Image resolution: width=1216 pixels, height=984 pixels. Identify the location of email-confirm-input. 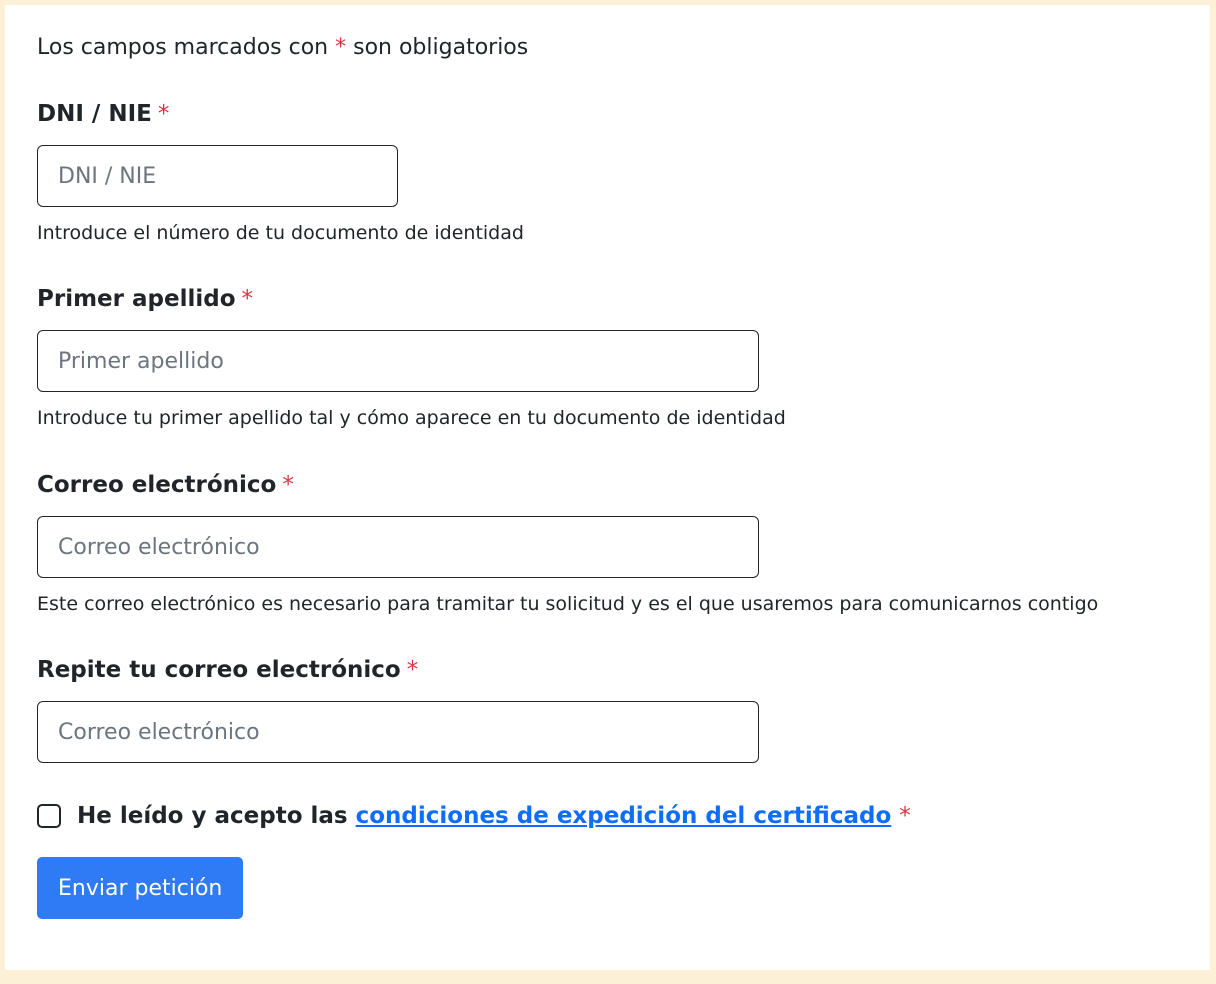
(398, 732).